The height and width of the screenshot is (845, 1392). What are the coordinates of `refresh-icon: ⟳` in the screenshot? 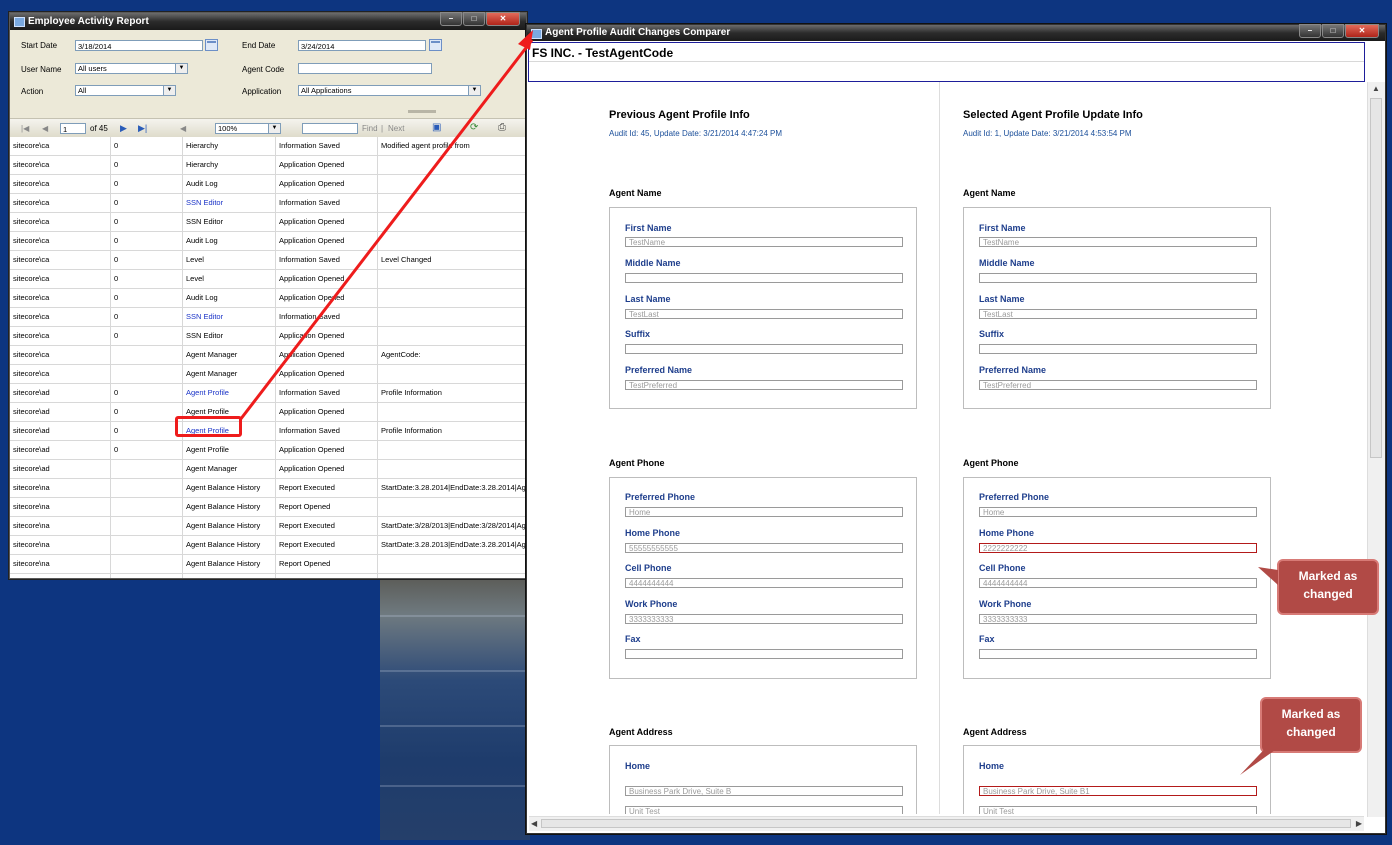 It's located at (474, 127).